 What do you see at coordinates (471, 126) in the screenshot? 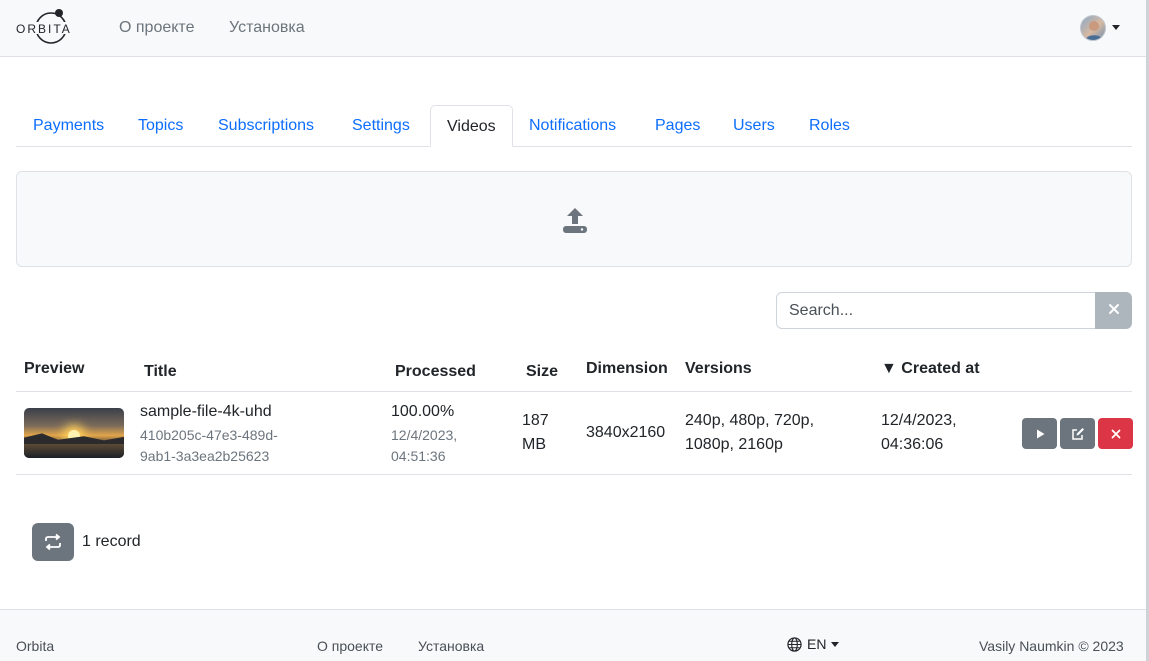
I see `tab-videos: Videos` at bounding box center [471, 126].